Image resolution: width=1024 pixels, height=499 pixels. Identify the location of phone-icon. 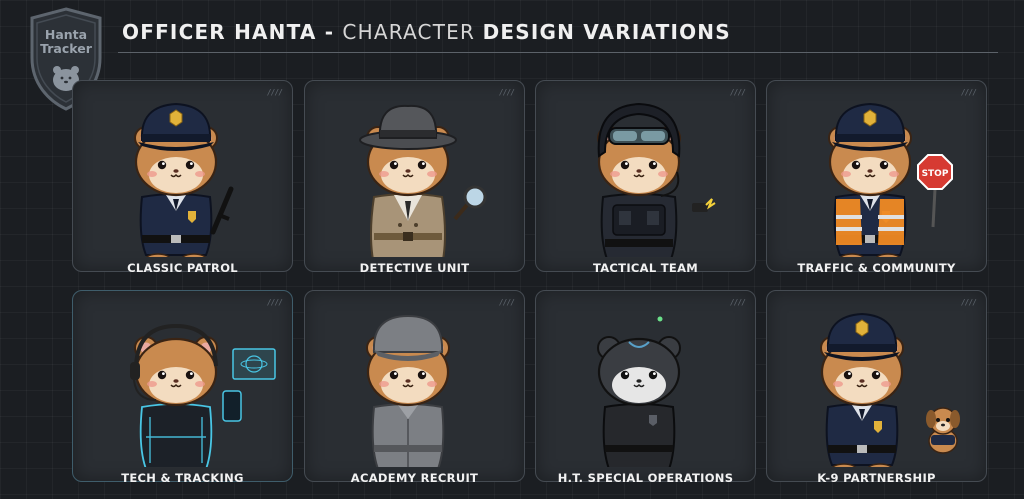
(232, 406).